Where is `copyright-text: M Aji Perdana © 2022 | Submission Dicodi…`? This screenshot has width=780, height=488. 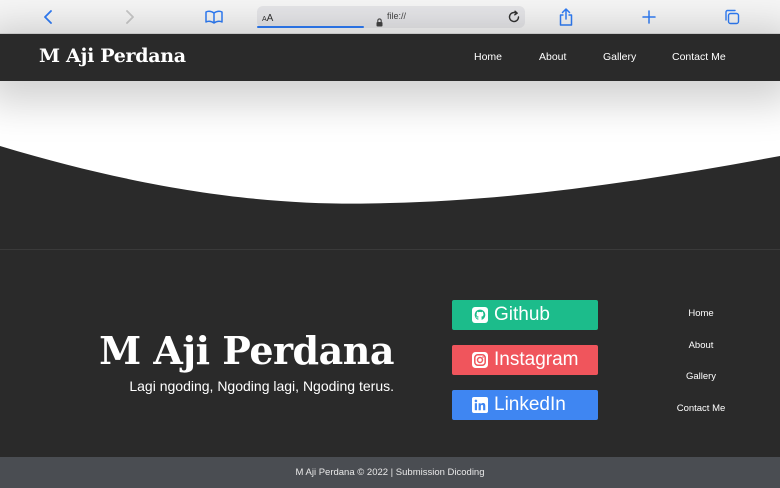
copyright-text: M Aji Perdana © 2022 | Submission Dicodi… is located at coordinates (390, 472).